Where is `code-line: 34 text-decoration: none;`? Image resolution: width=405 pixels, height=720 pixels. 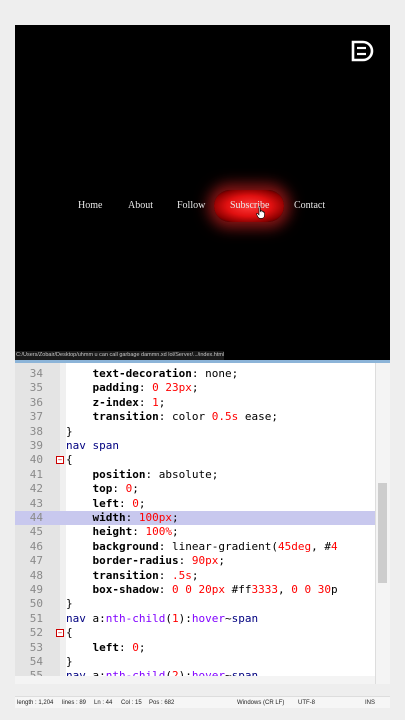 code-line: 34 text-decoration: none; is located at coordinates (195, 374).